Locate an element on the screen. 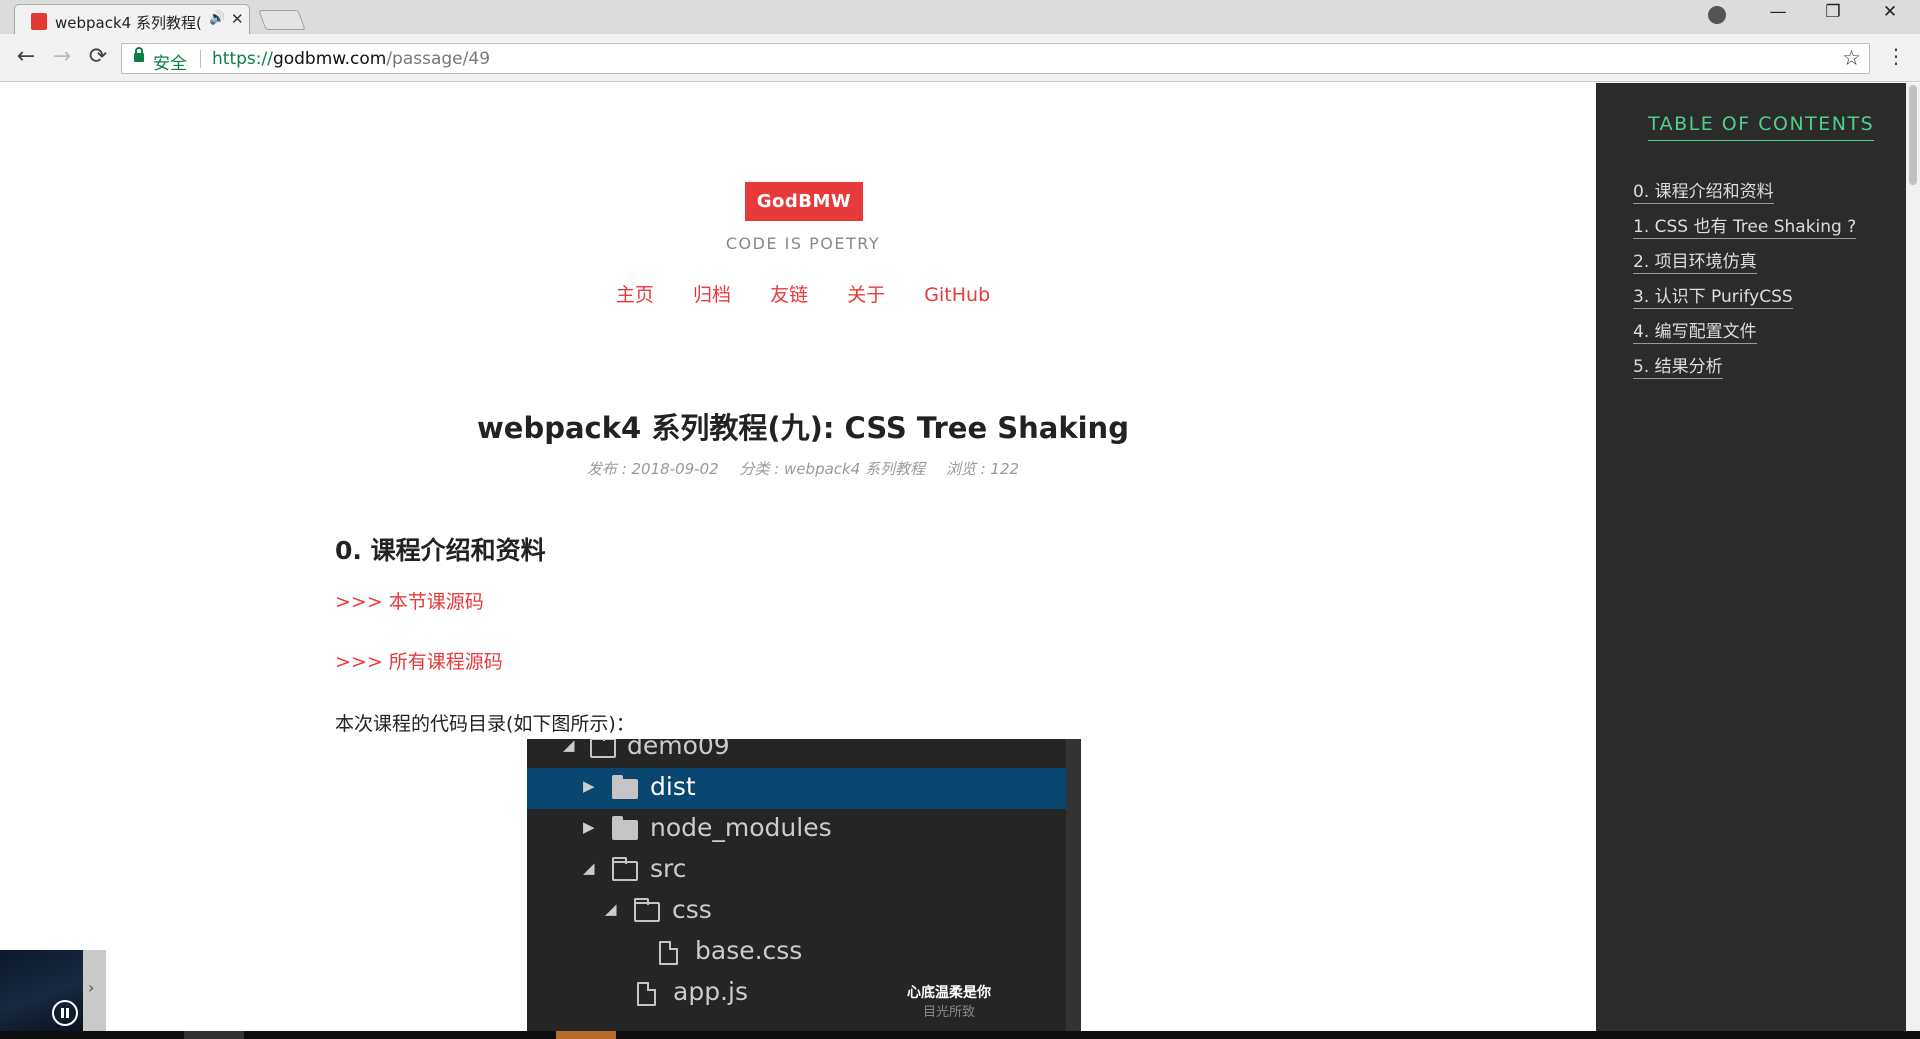 Image resolution: width=1920 pixels, height=1039 pixels. url-path: /passage/49 is located at coordinates (438, 59).